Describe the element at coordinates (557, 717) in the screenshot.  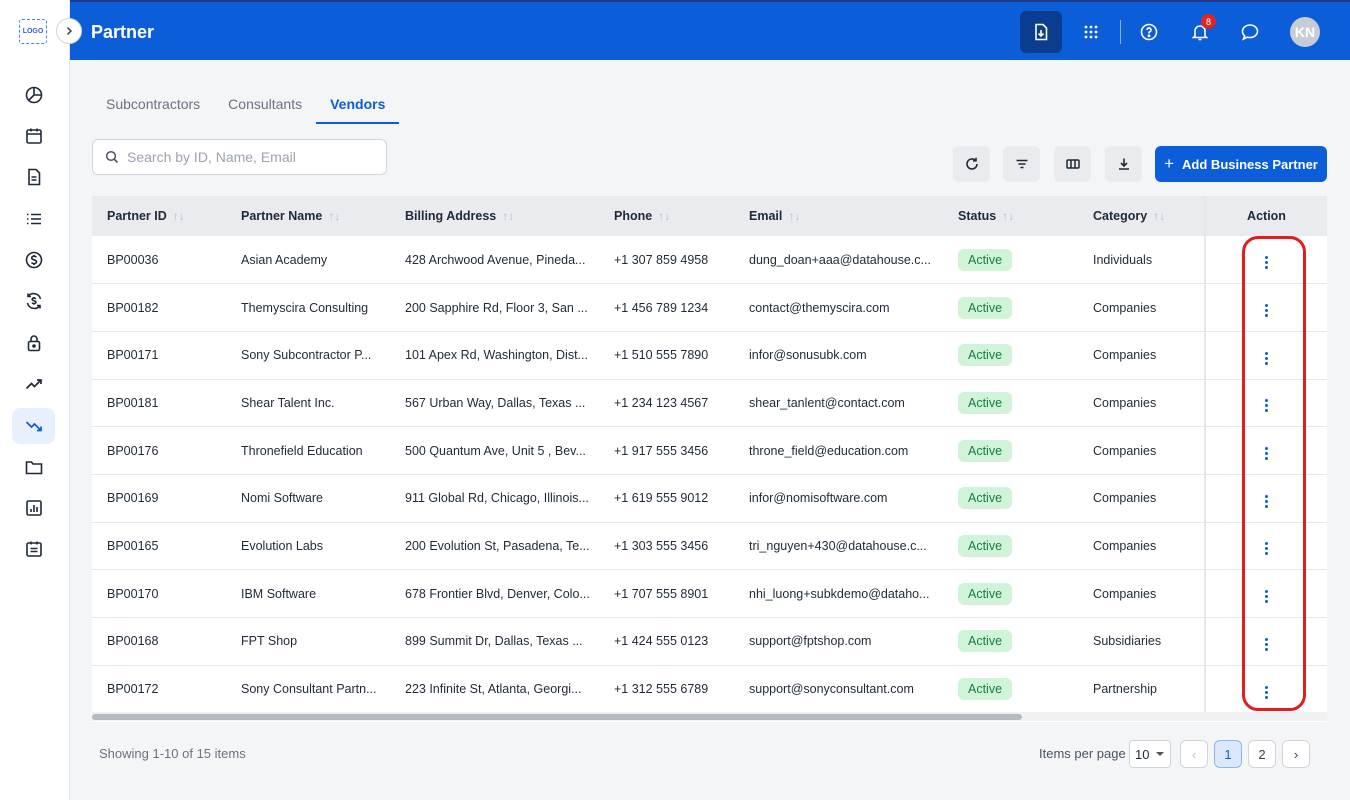
I see `scrollbar-thumb` at that location.